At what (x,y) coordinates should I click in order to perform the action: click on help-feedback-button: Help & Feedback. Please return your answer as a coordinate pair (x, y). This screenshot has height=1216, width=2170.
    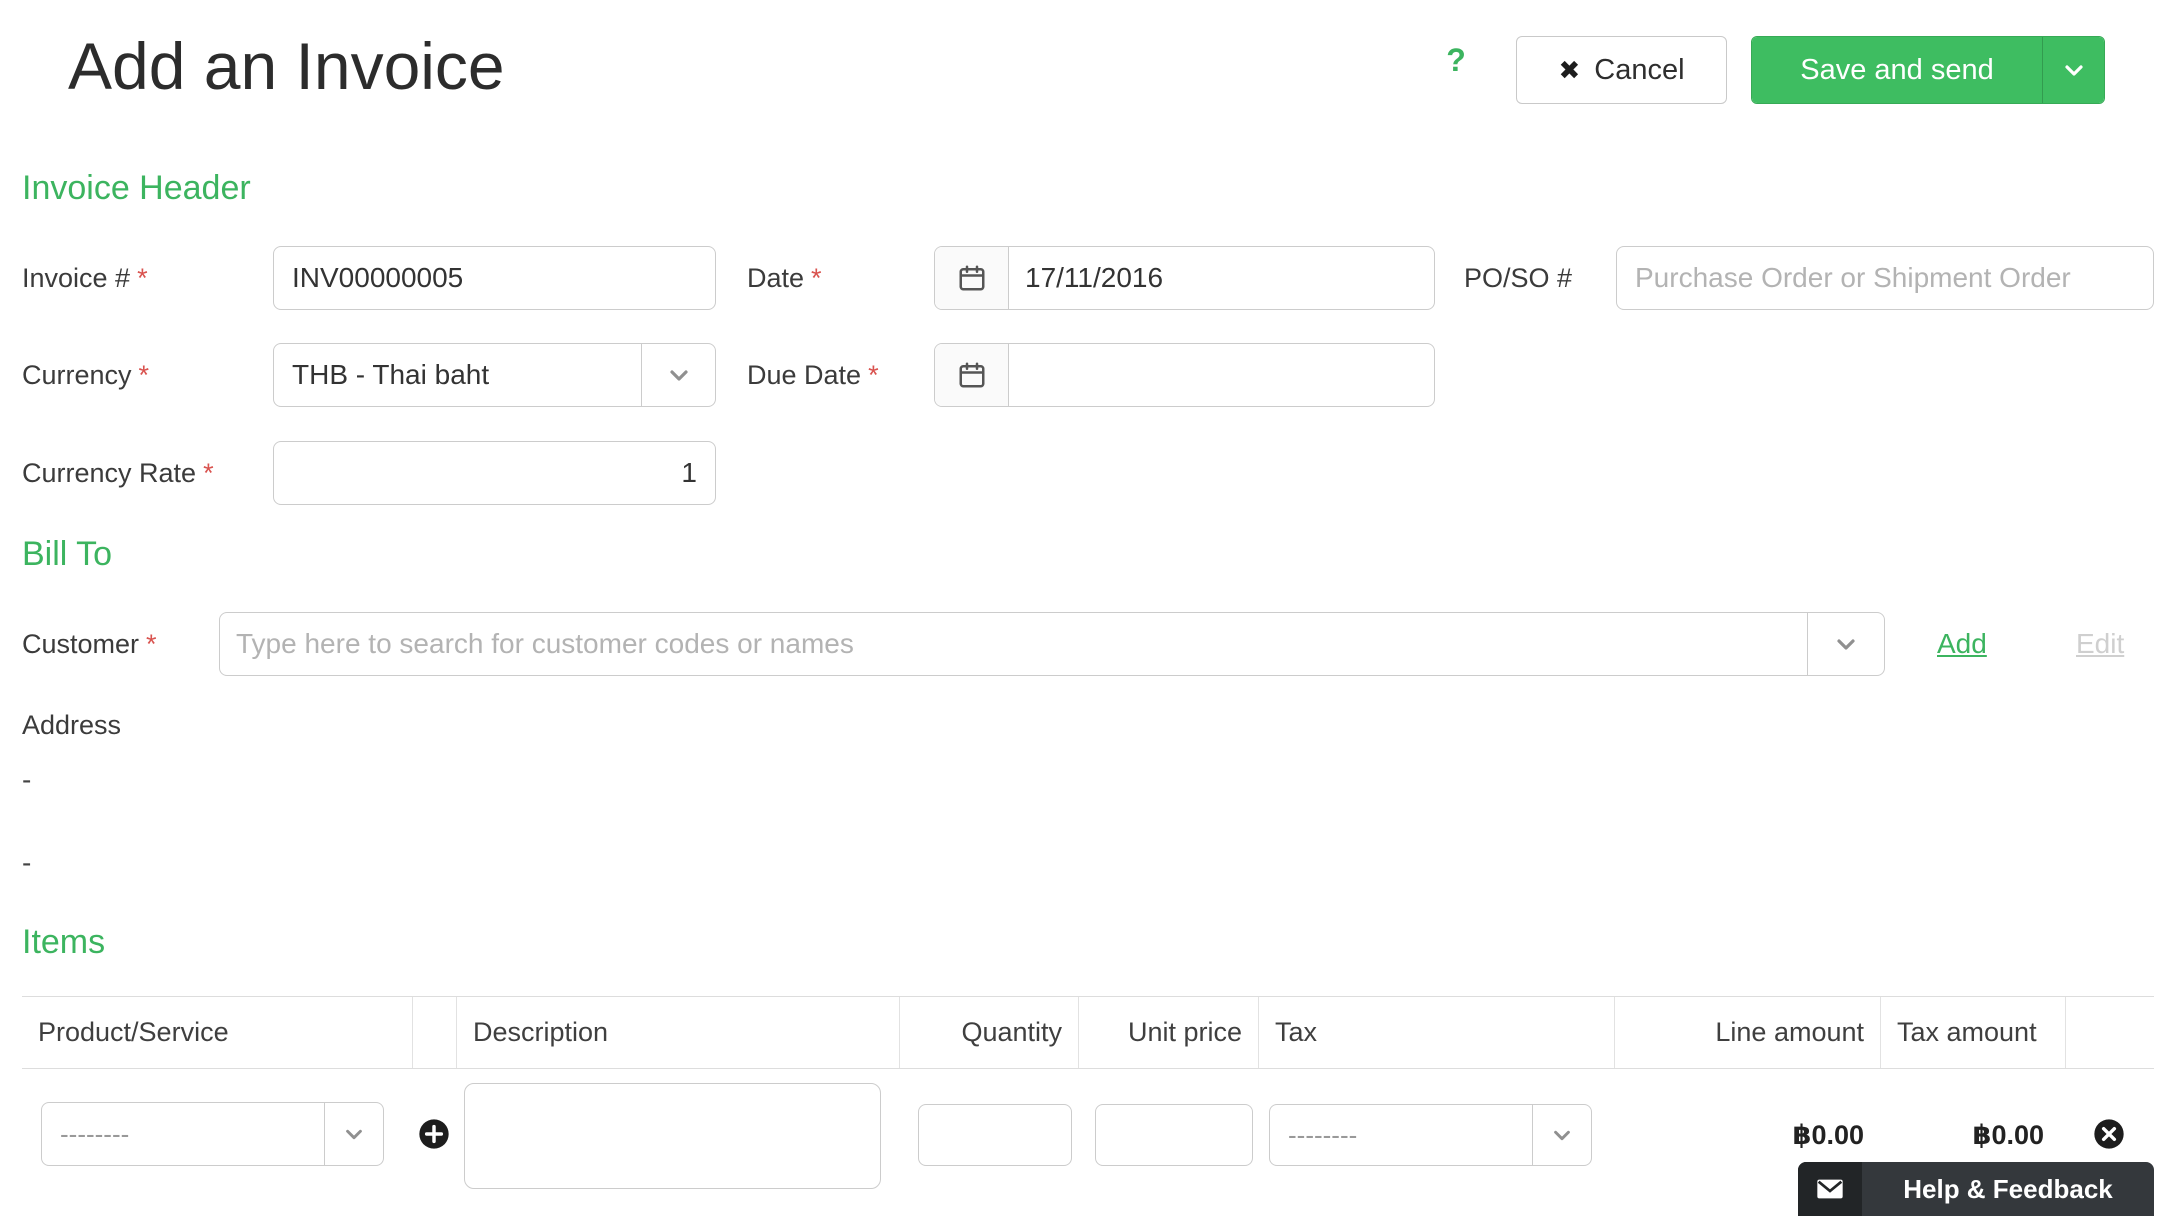
    Looking at the image, I should click on (1976, 1189).